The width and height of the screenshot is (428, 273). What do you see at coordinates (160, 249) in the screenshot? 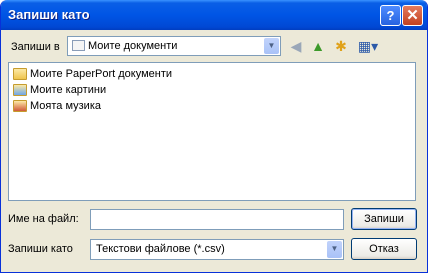
I see `filetype-value: Текстови файлове (*.csv)` at bounding box center [160, 249].